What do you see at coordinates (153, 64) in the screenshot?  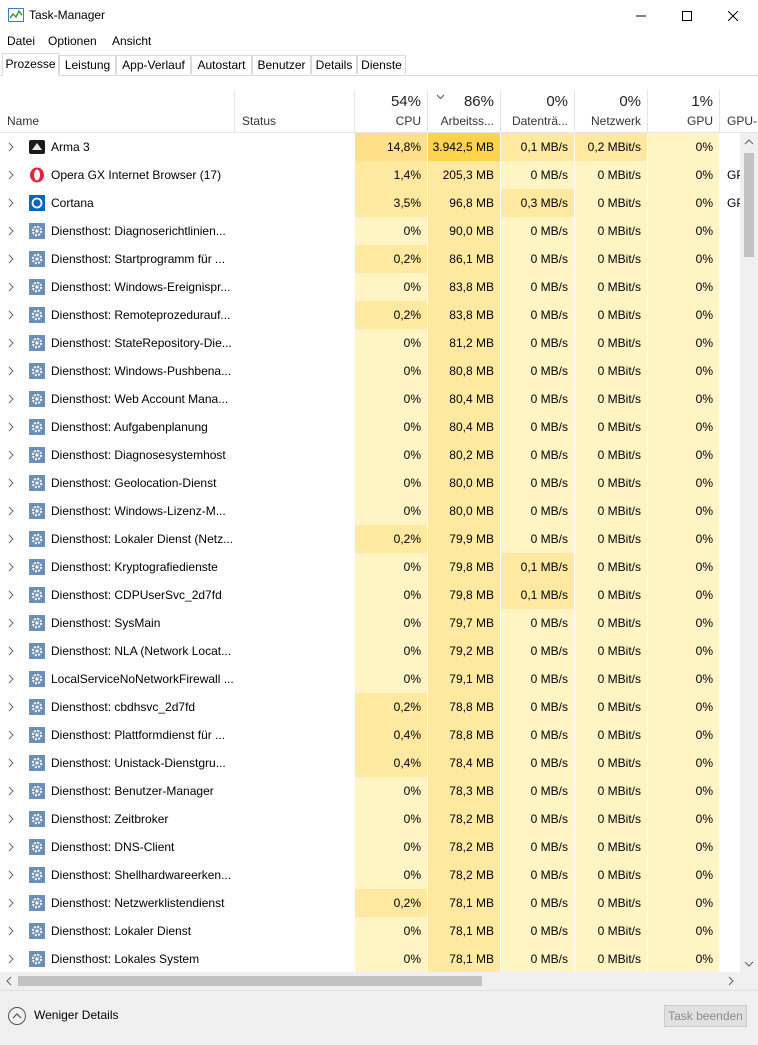 I see `tab-app-history: App-Verlauf` at bounding box center [153, 64].